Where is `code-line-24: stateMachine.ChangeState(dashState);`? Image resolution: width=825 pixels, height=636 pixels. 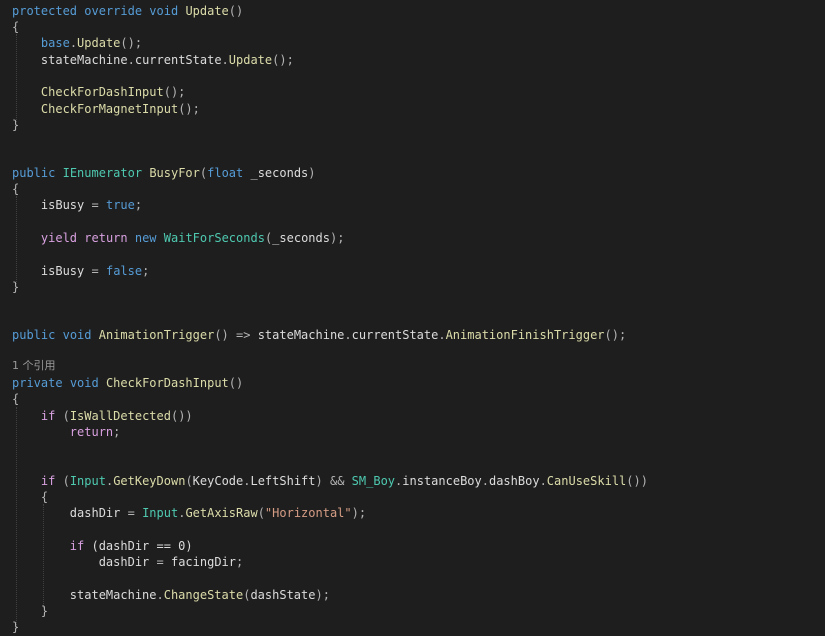
code-line-24: stateMachine.ChangeState(dashState); is located at coordinates (171, 595).